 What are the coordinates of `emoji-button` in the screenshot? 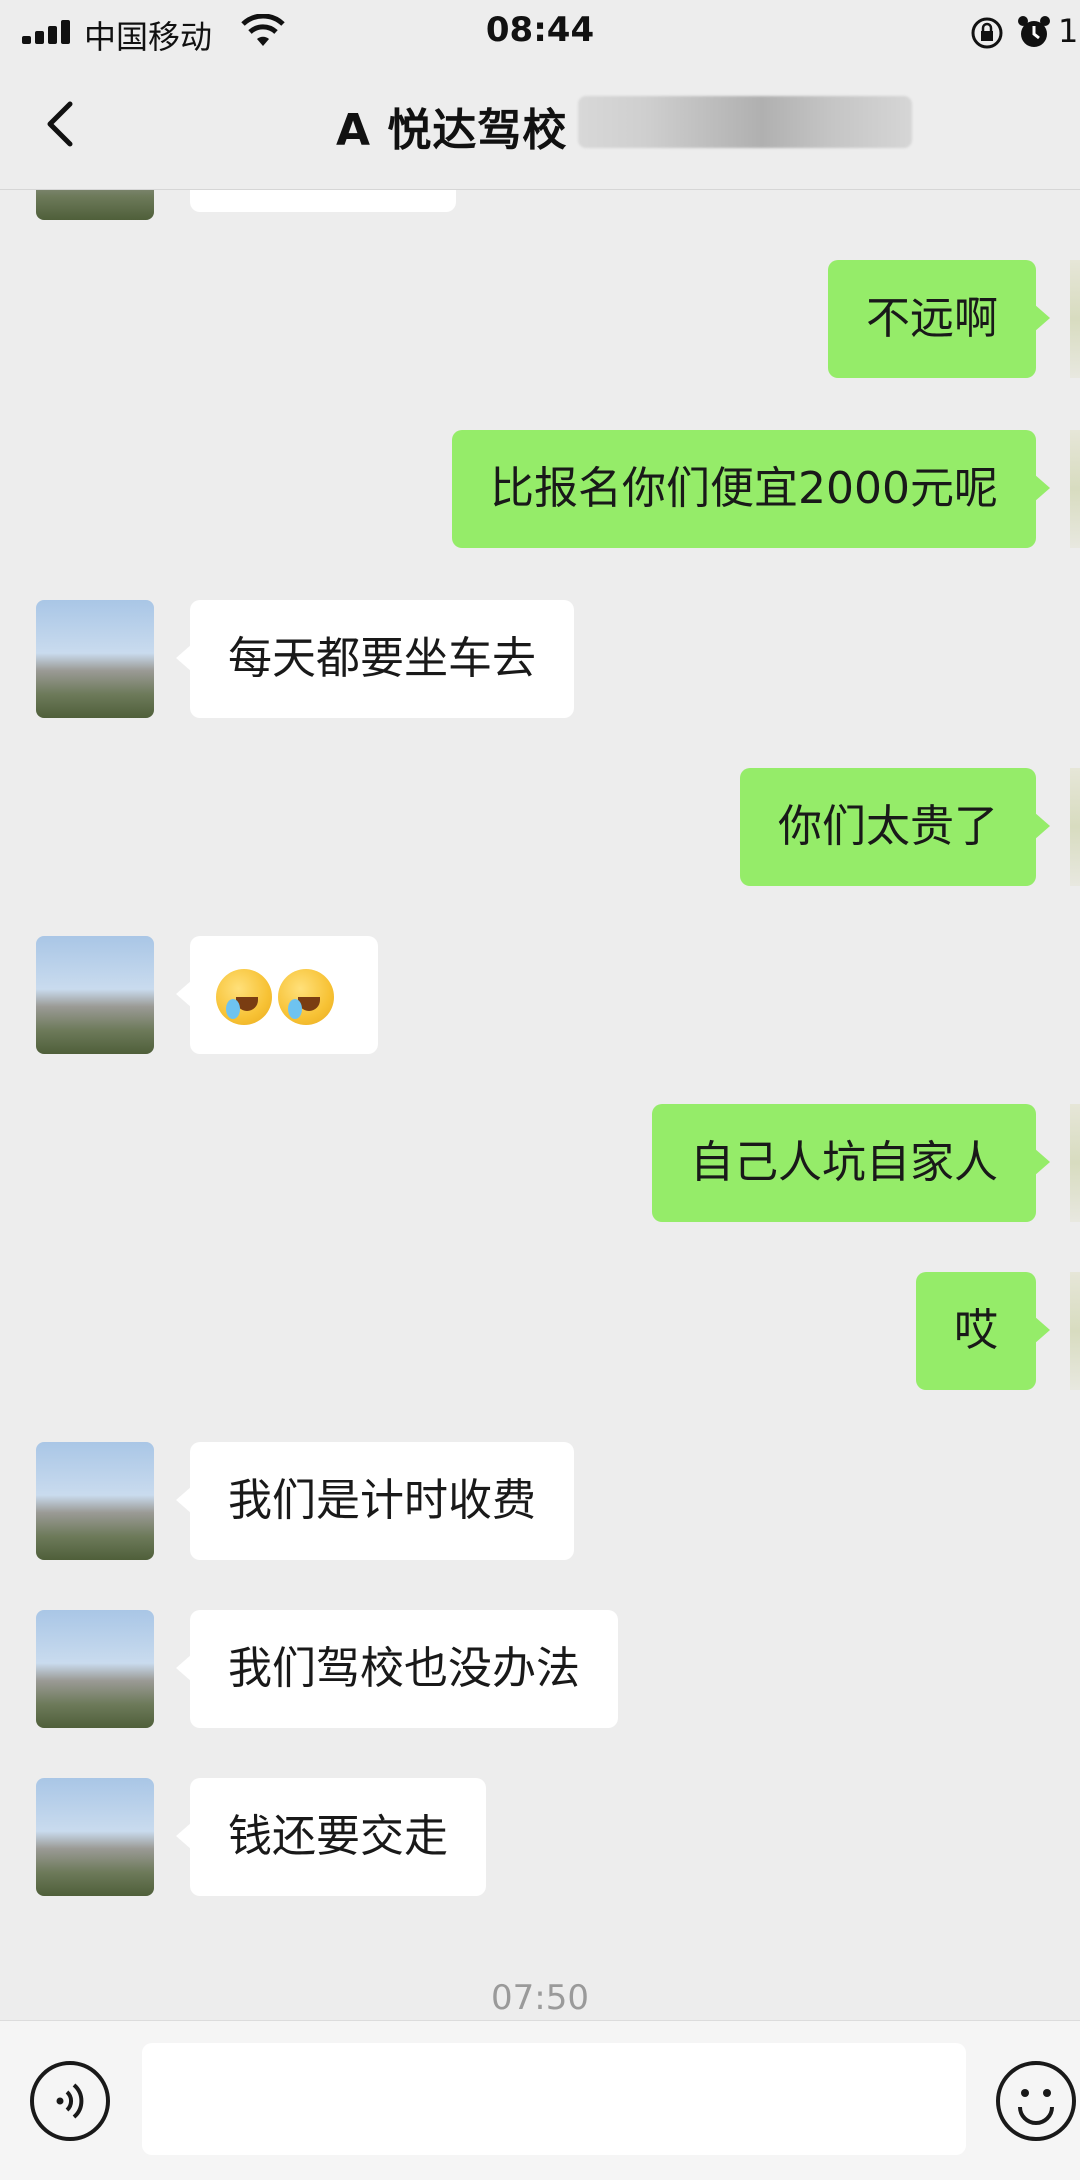 It's located at (1036, 2101).